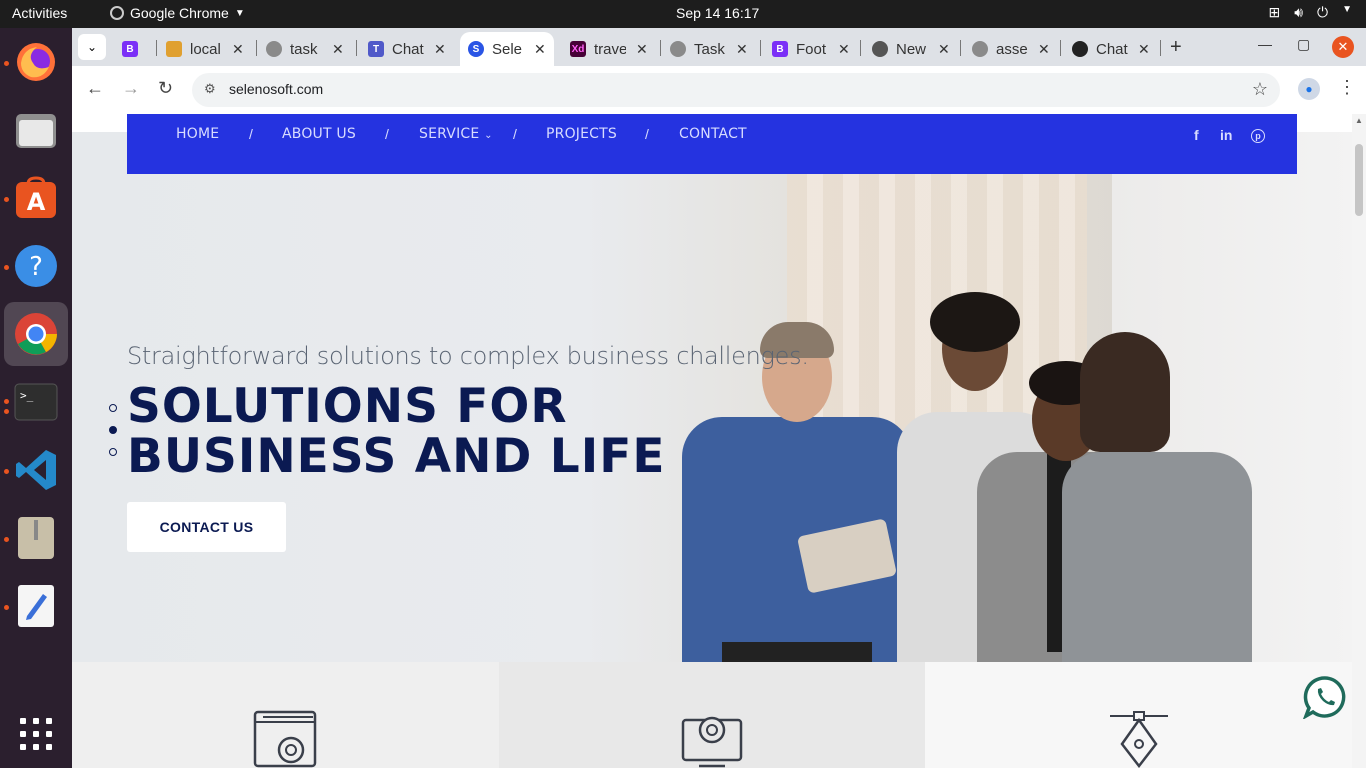 This screenshot has width=1366, height=768. What do you see at coordinates (210, 89) in the screenshot?
I see `site-info-icon: ⚙` at bounding box center [210, 89].